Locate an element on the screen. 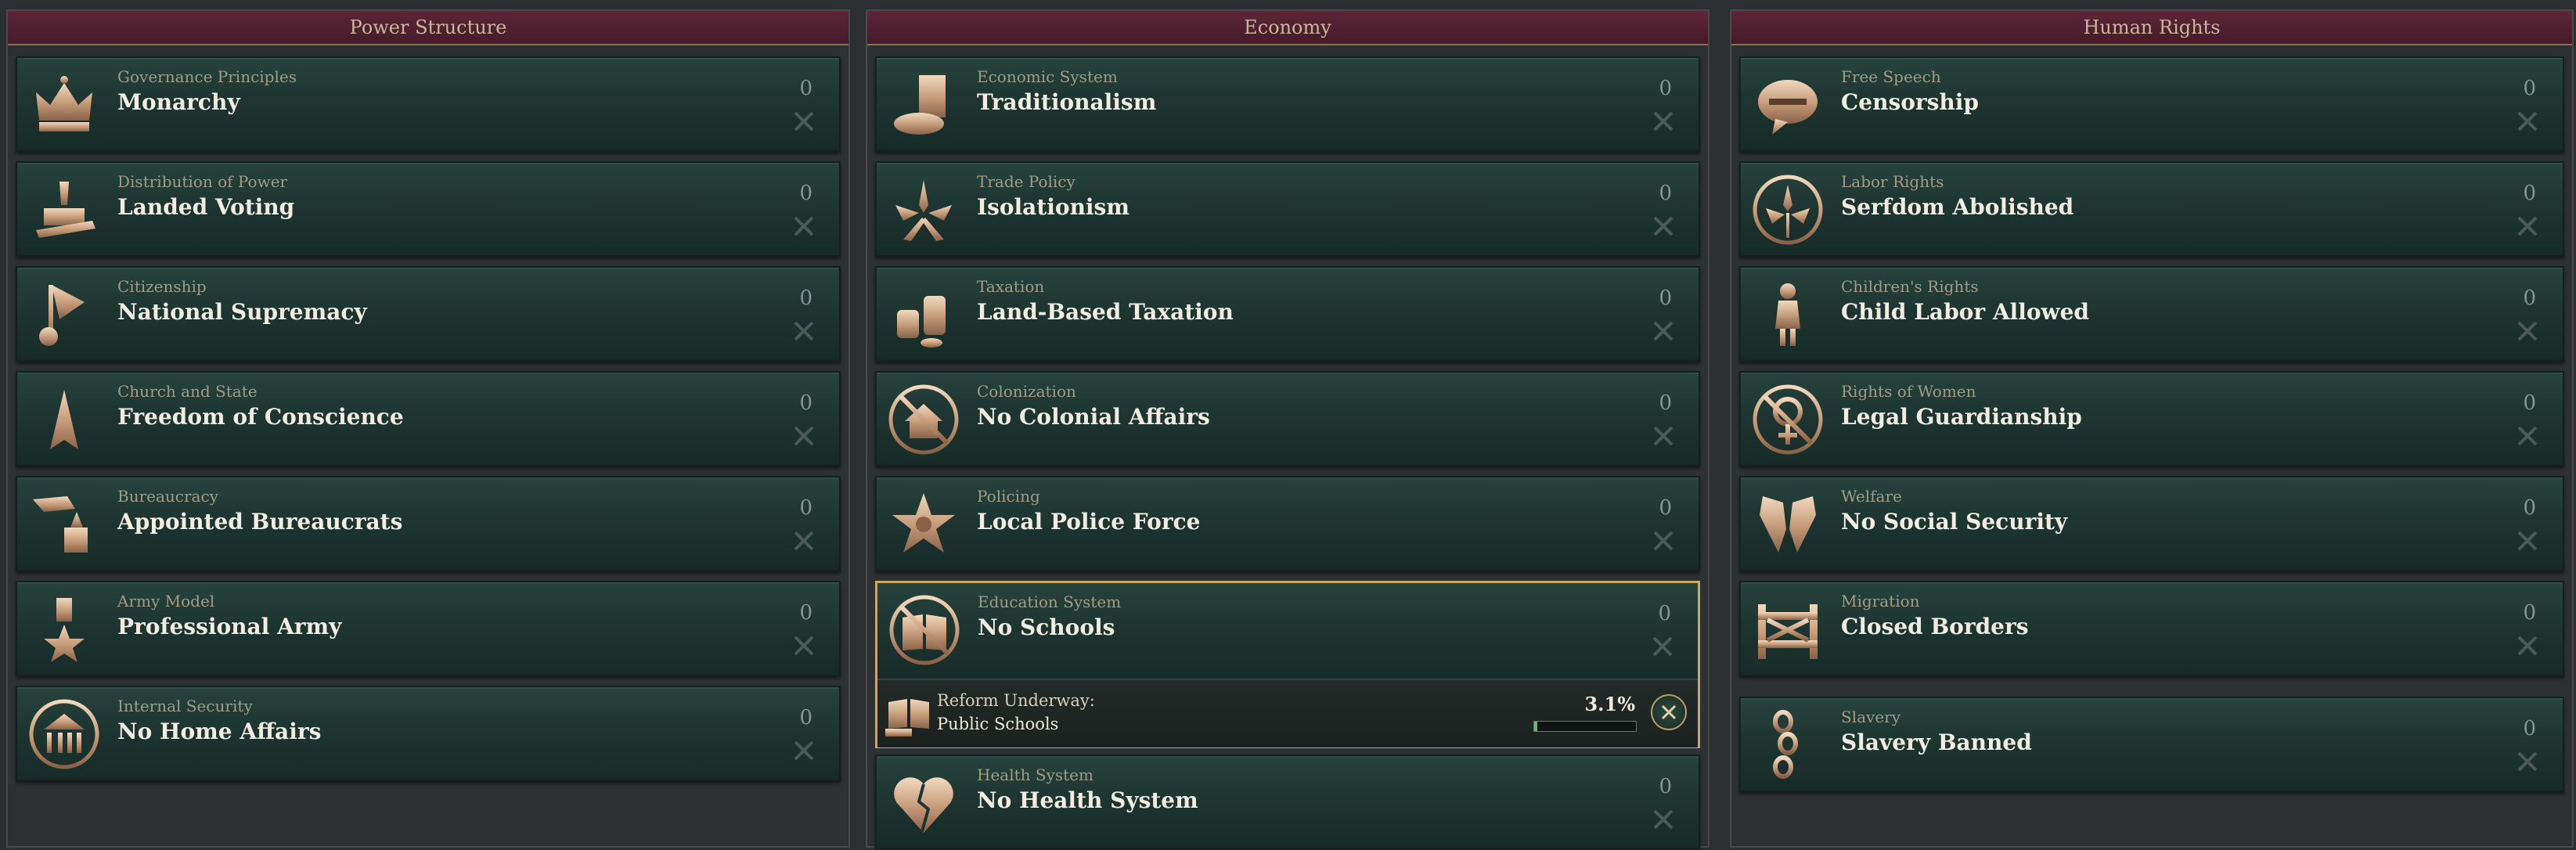 The width and height of the screenshot is (2576, 850). law-category: Army Model is located at coordinates (166, 601).